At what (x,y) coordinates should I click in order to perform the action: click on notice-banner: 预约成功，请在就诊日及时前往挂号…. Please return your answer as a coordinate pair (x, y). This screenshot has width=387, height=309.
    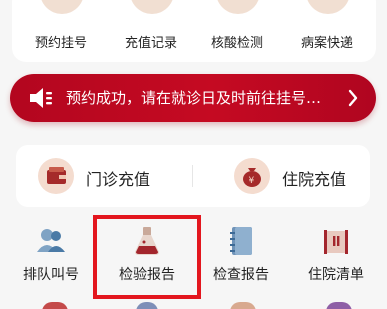
    Looking at the image, I should click on (193, 98).